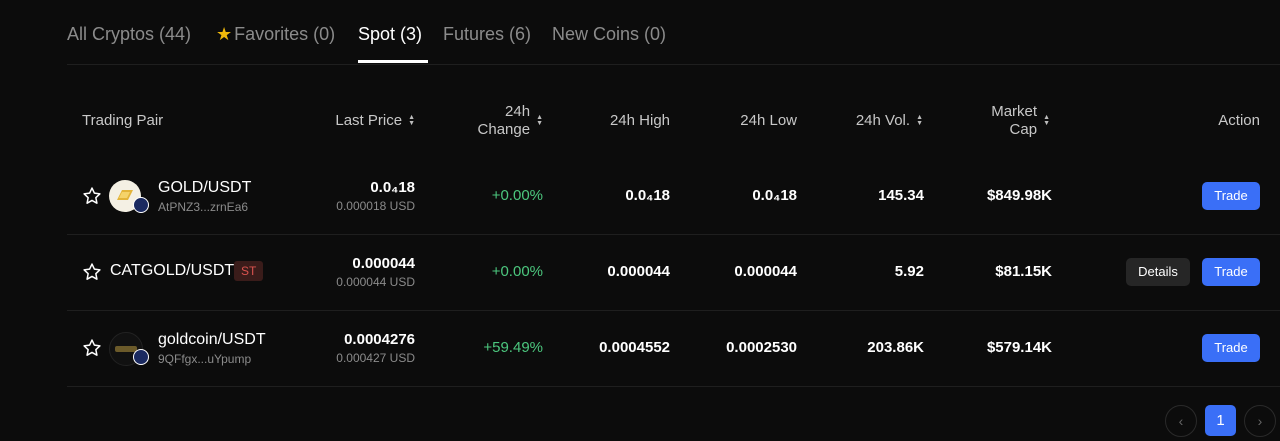 This screenshot has width=1280, height=441. Describe the element at coordinates (639, 120) in the screenshot. I see `header-24h-high: 24h High` at that location.